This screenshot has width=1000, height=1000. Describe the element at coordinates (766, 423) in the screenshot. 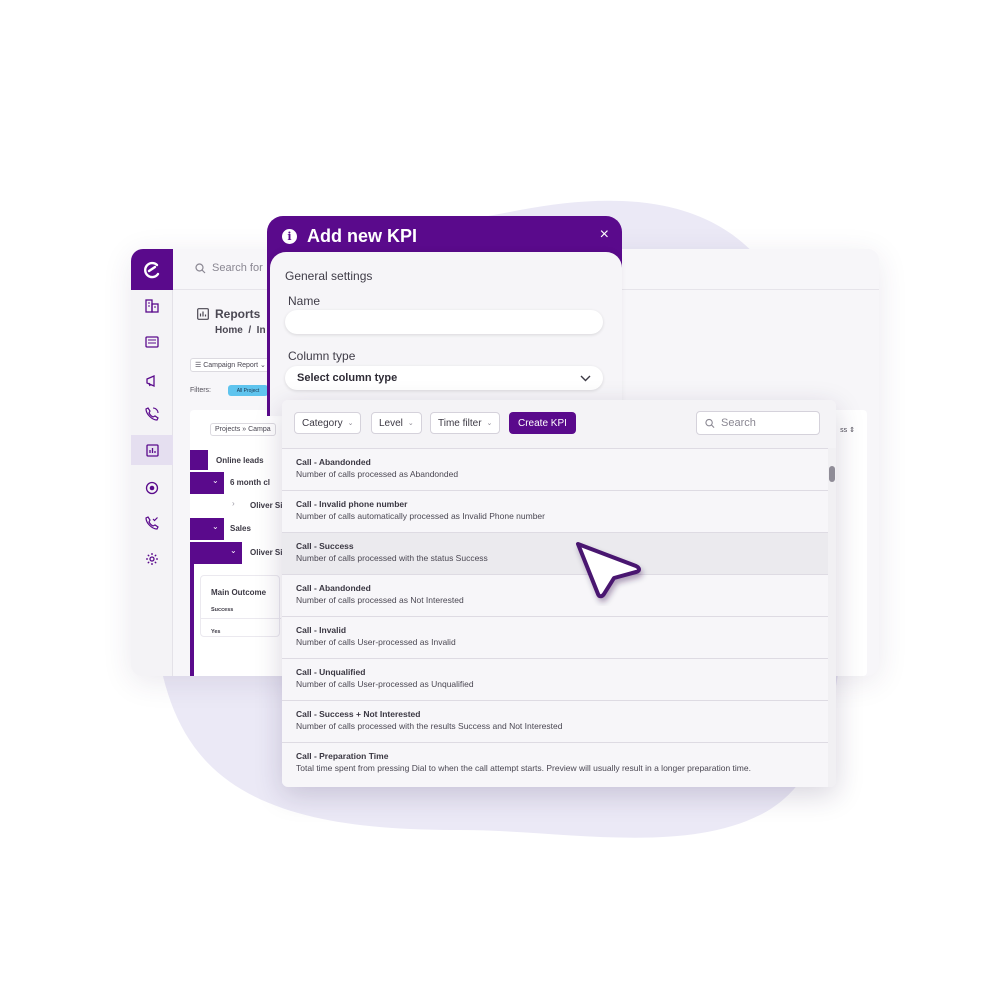

I see `kpi-search-input` at that location.